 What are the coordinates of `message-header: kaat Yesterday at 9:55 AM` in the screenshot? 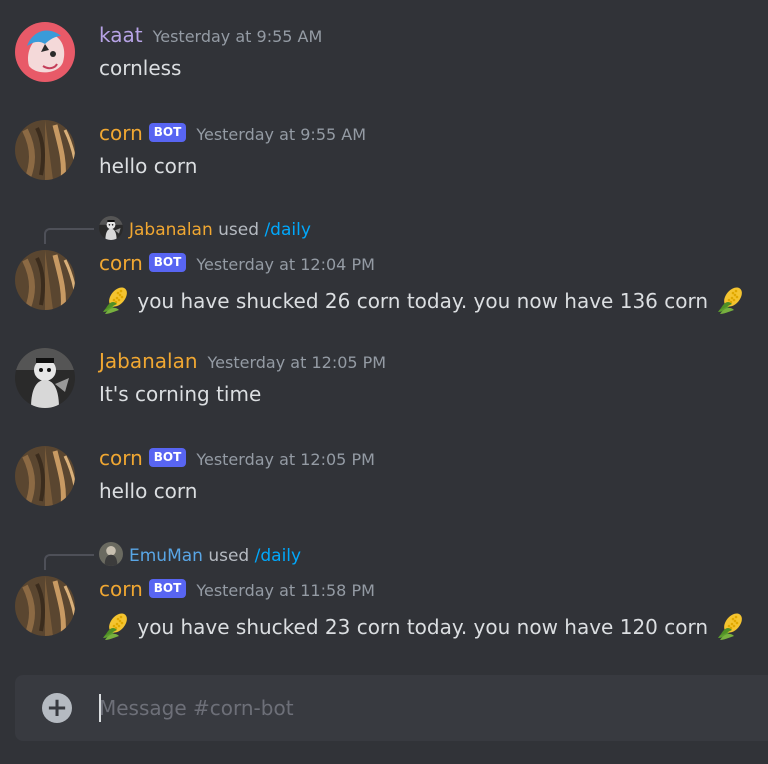 It's located at (210, 35).